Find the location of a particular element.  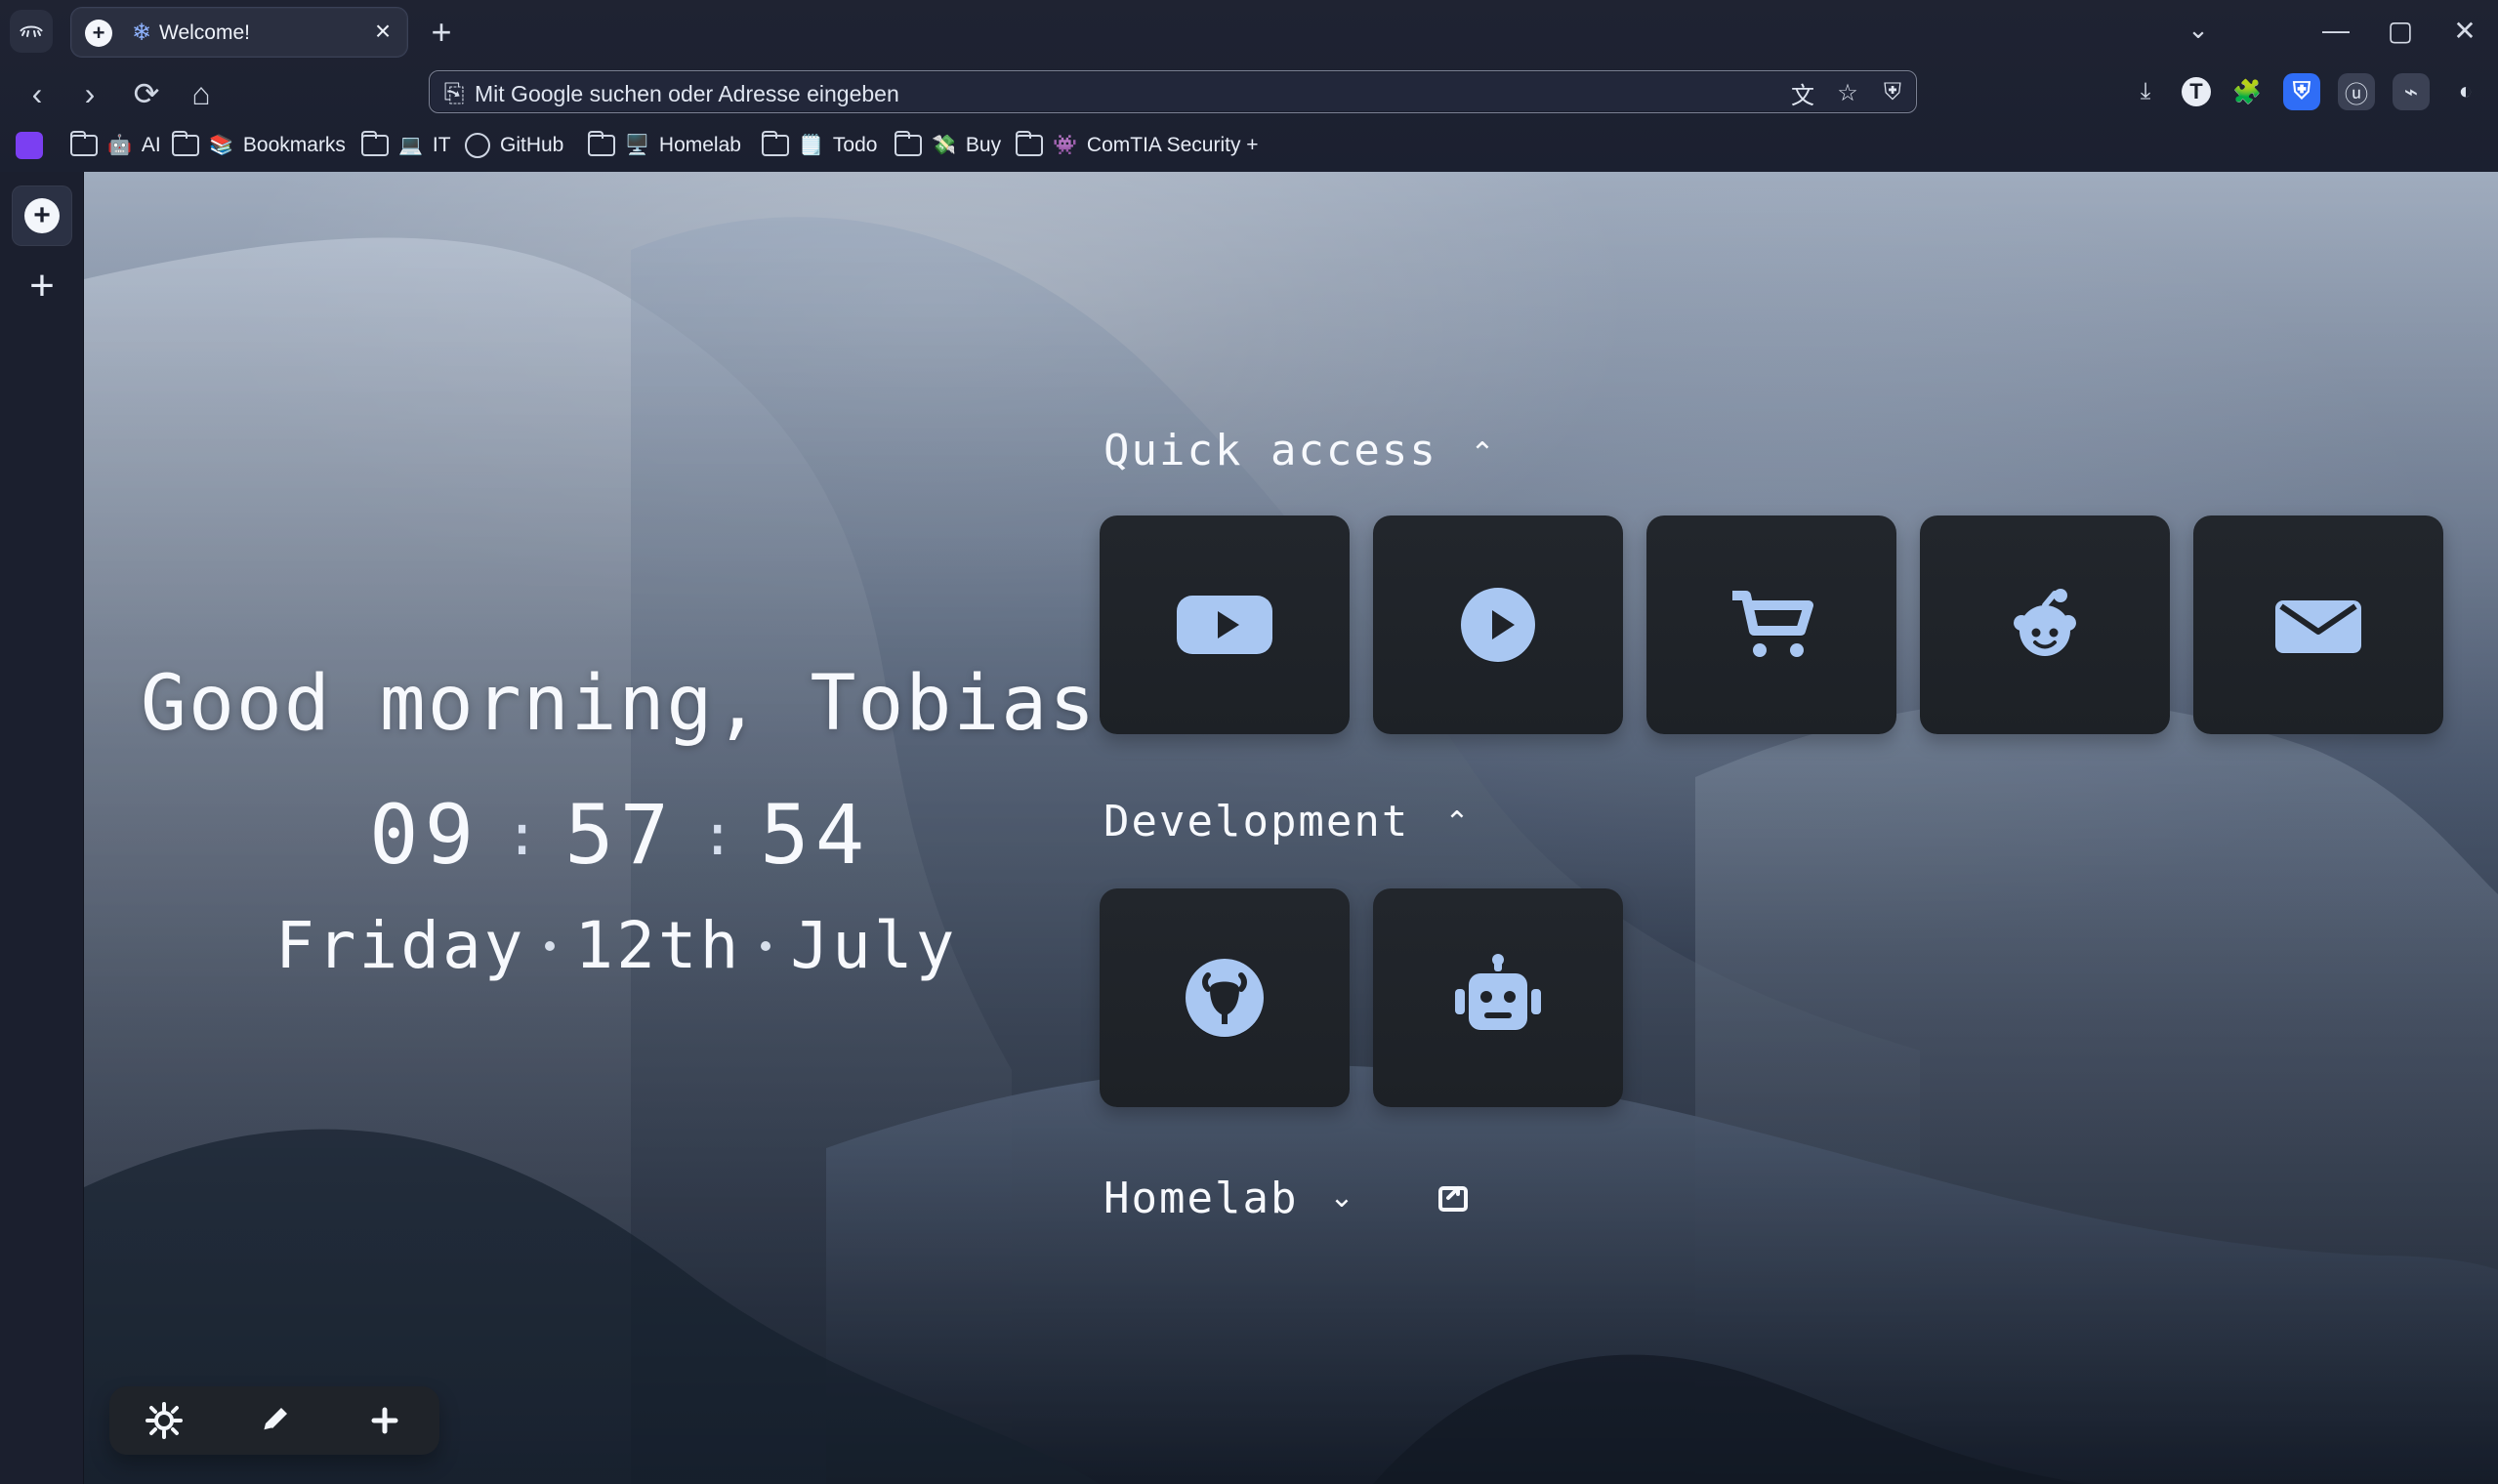

date-dot is located at coordinates (766, 946).